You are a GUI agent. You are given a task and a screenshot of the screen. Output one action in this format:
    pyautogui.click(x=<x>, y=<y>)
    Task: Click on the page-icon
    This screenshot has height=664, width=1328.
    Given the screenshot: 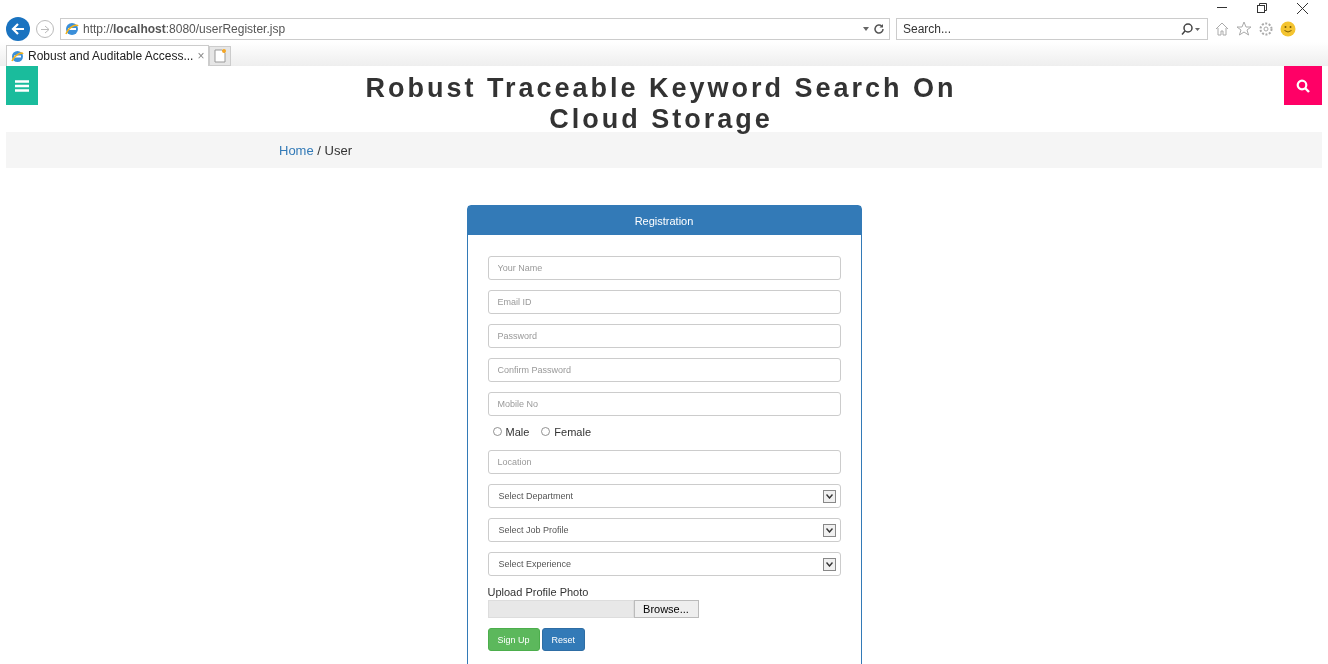 What is the action you would take?
    pyautogui.click(x=220, y=56)
    